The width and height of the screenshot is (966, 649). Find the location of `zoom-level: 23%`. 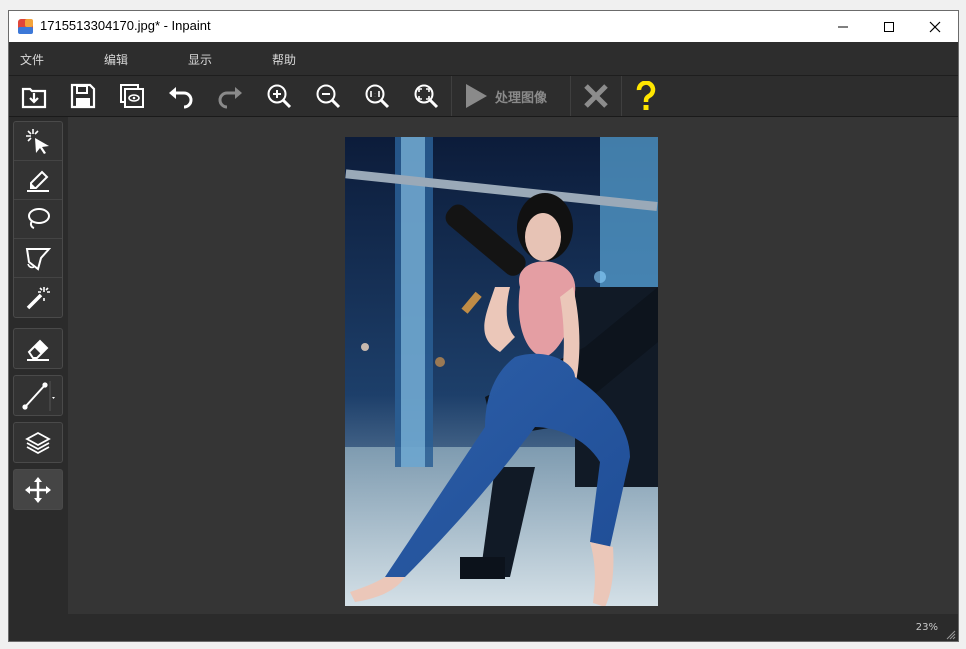

zoom-level: 23% is located at coordinates (926, 627).